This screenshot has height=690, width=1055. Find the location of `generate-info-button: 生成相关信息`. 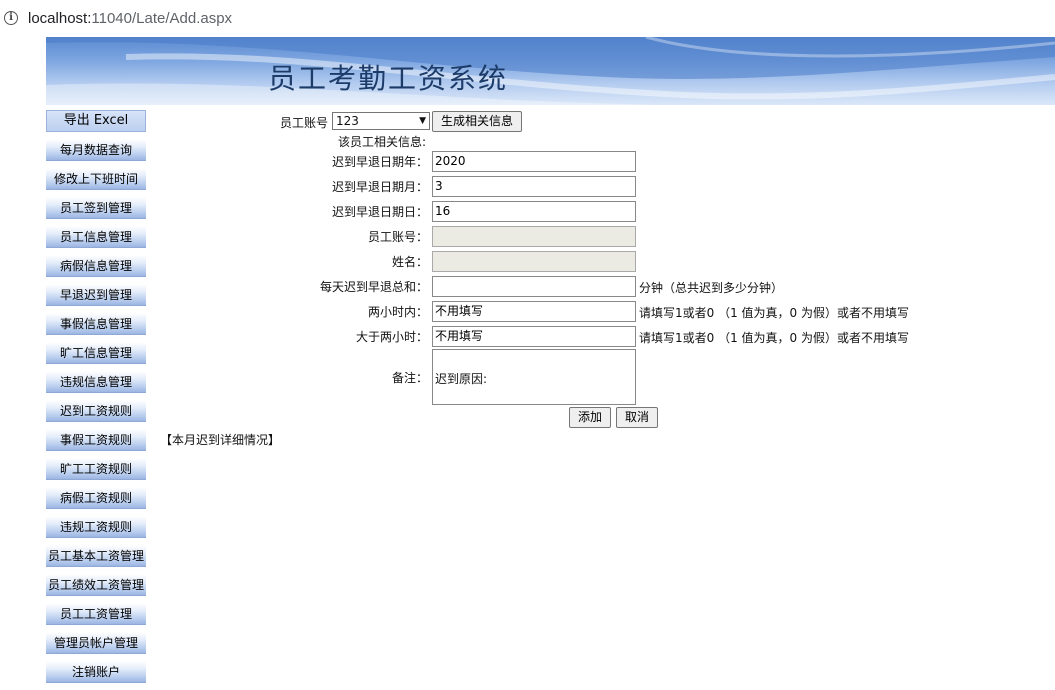

generate-info-button: 生成相关信息 is located at coordinates (477, 121).